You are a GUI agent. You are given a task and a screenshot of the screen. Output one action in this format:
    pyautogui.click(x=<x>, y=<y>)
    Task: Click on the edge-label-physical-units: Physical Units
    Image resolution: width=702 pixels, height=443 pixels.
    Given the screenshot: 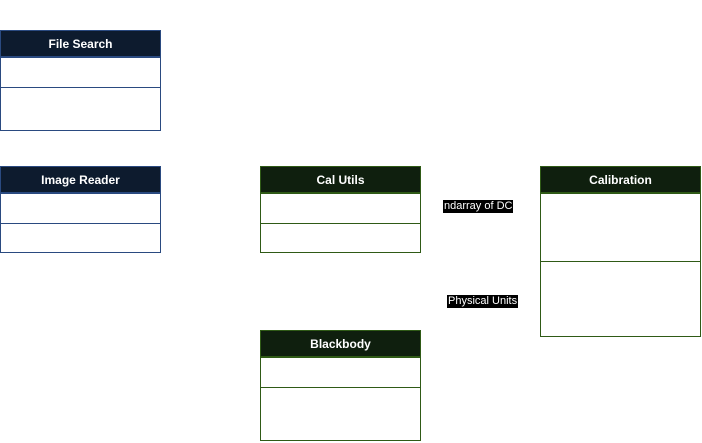 What is the action you would take?
    pyautogui.click(x=483, y=301)
    